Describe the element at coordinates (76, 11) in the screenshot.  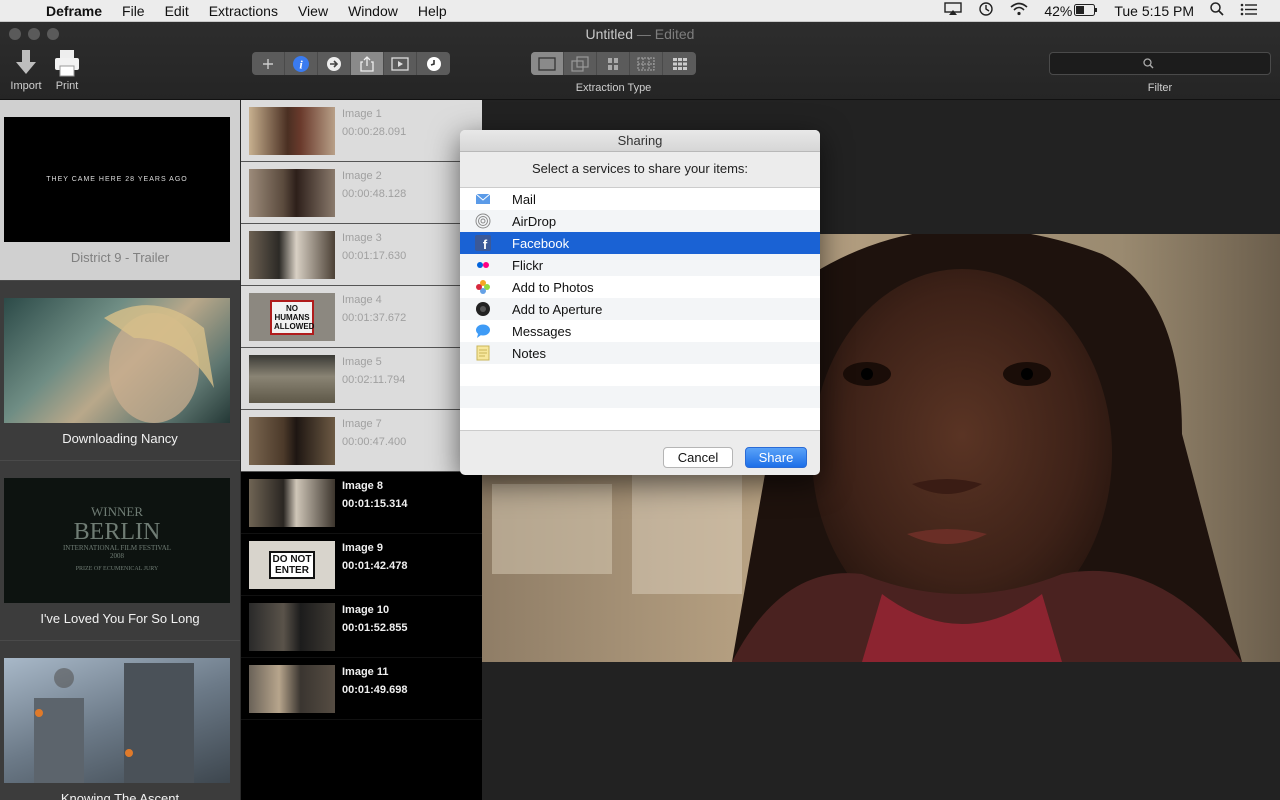
I see `menu-app-name: Deframe` at that location.